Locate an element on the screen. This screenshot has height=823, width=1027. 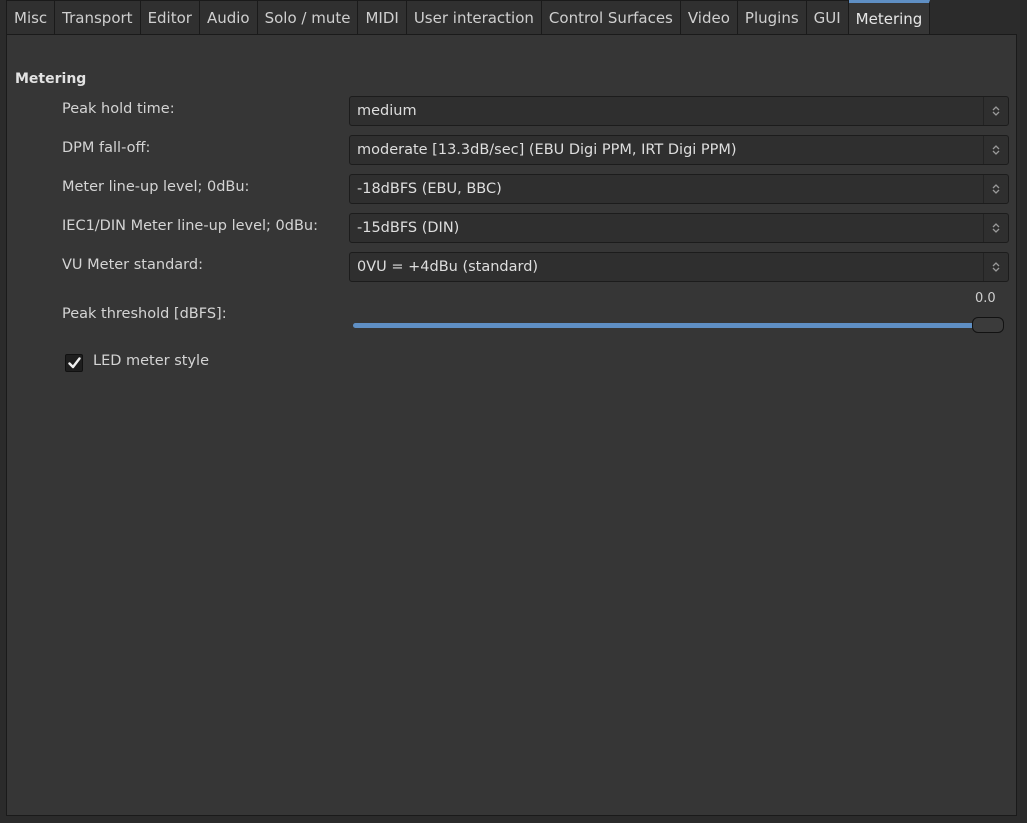
tab-label: Metering is located at coordinates (889, 18).